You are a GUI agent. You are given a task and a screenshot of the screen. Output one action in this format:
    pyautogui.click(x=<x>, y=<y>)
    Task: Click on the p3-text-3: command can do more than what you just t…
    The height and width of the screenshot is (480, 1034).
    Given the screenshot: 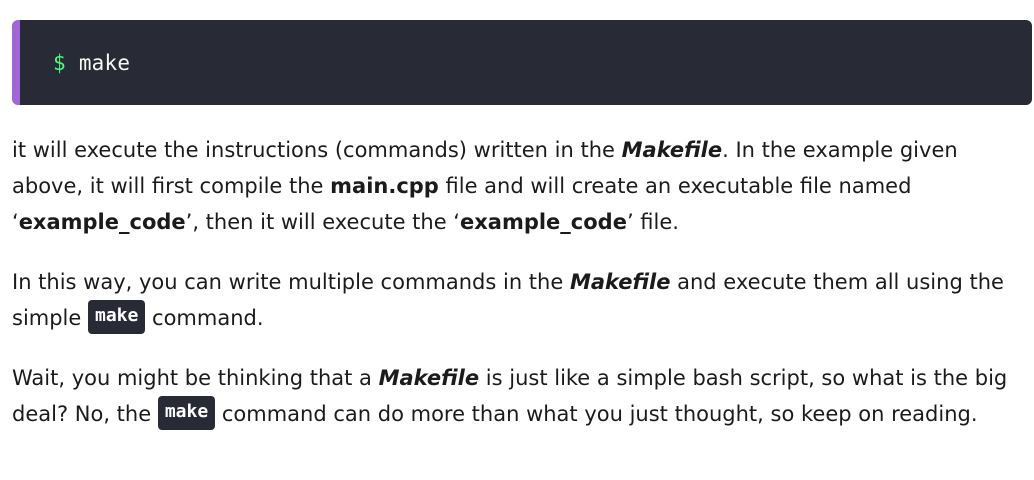 What is the action you would take?
    pyautogui.click(x=596, y=414)
    